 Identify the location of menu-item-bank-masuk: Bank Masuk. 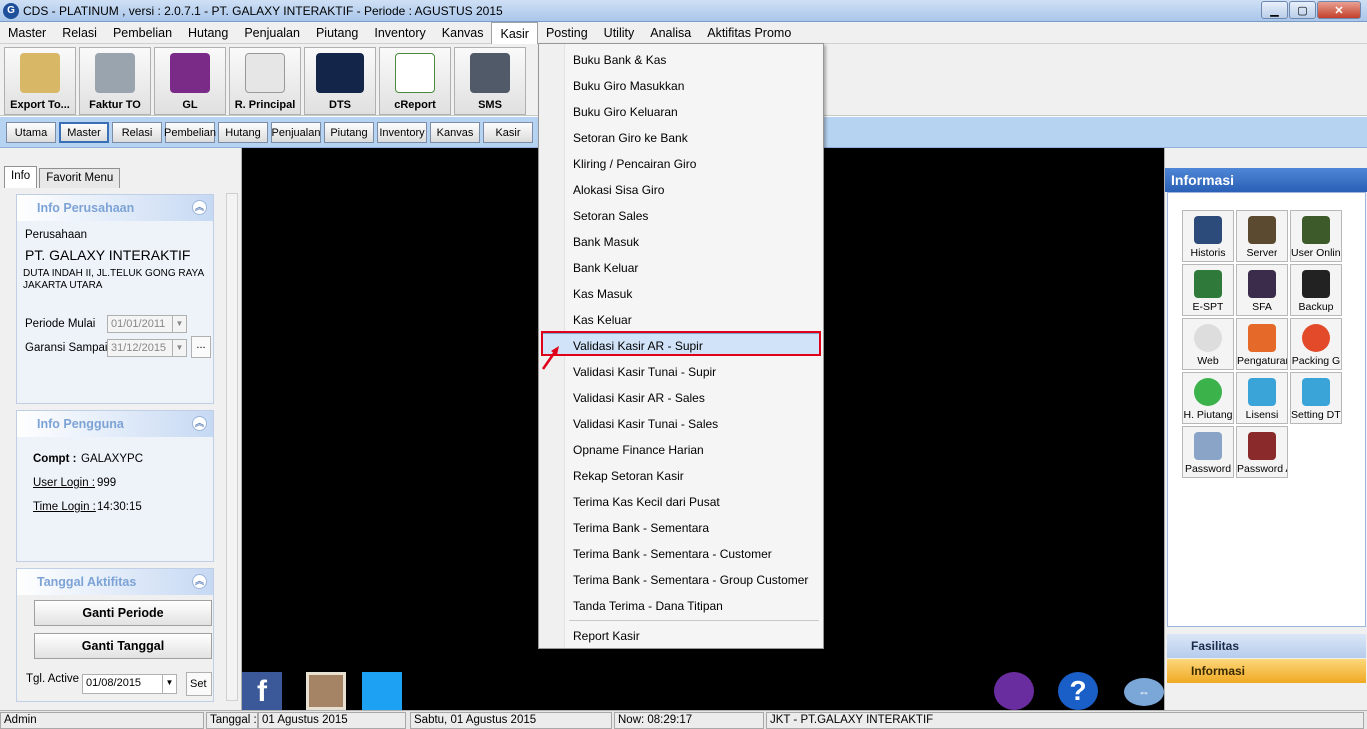
(606, 242).